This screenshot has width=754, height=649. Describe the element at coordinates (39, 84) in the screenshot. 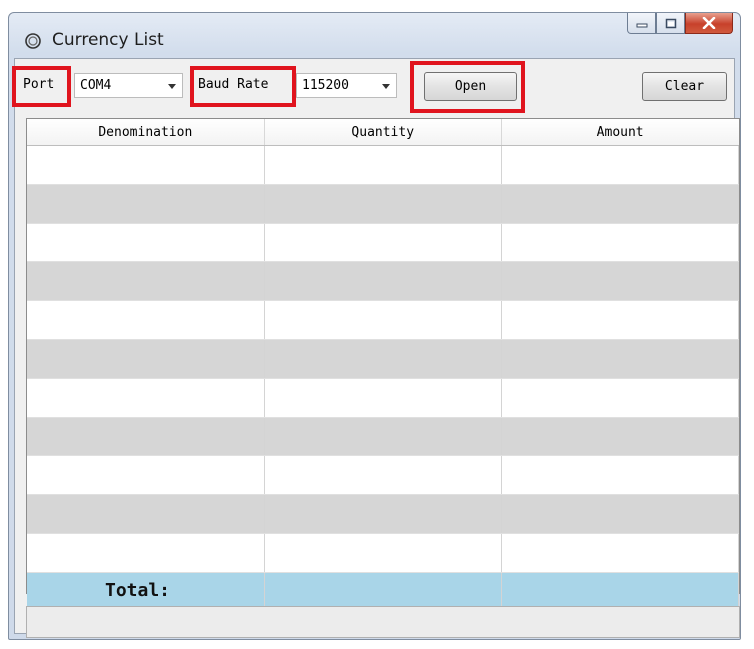

I see `port-label: Port` at that location.